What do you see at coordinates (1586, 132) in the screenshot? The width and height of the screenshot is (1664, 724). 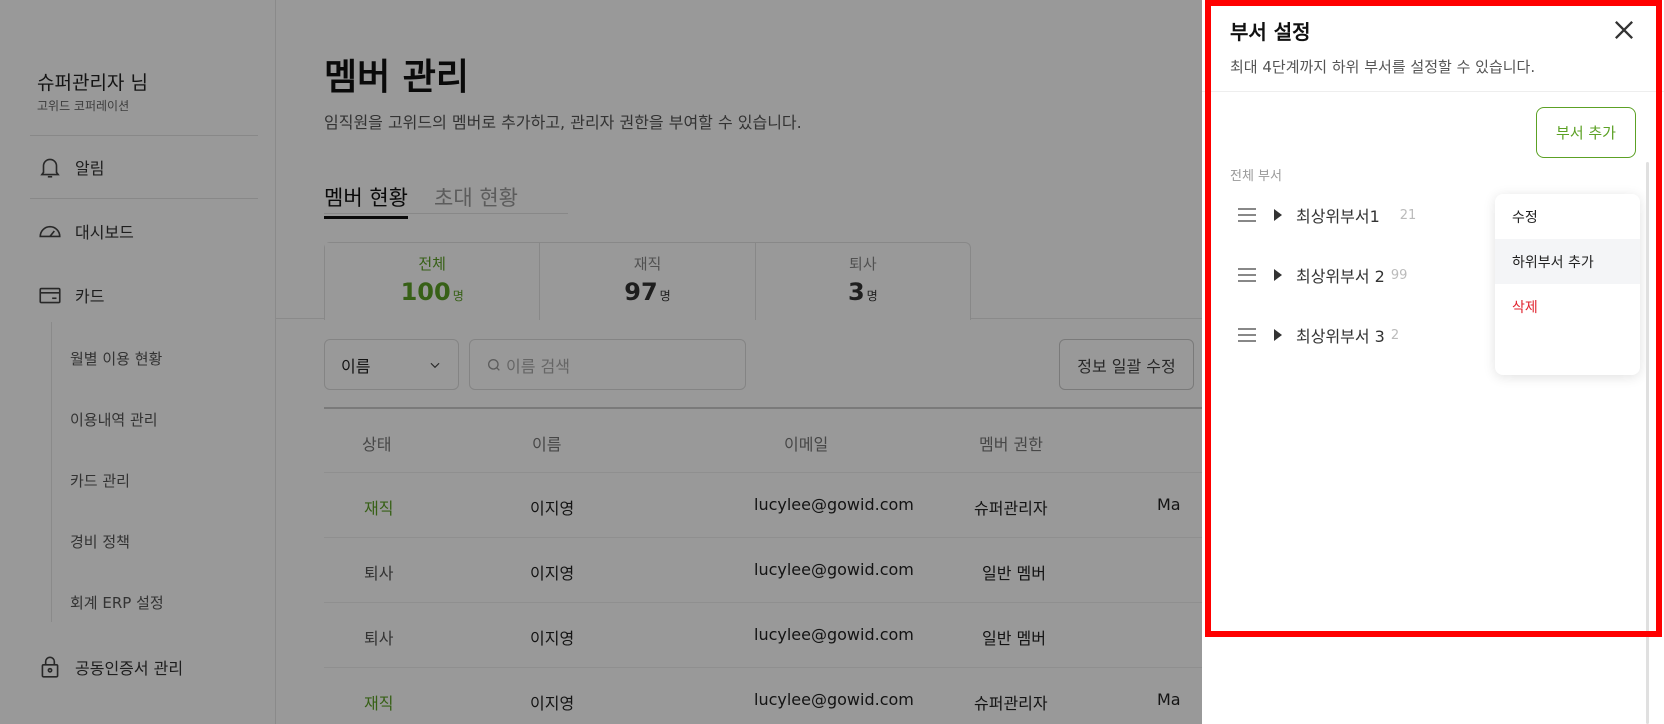 I see `add-department-button: 부서 추가` at bounding box center [1586, 132].